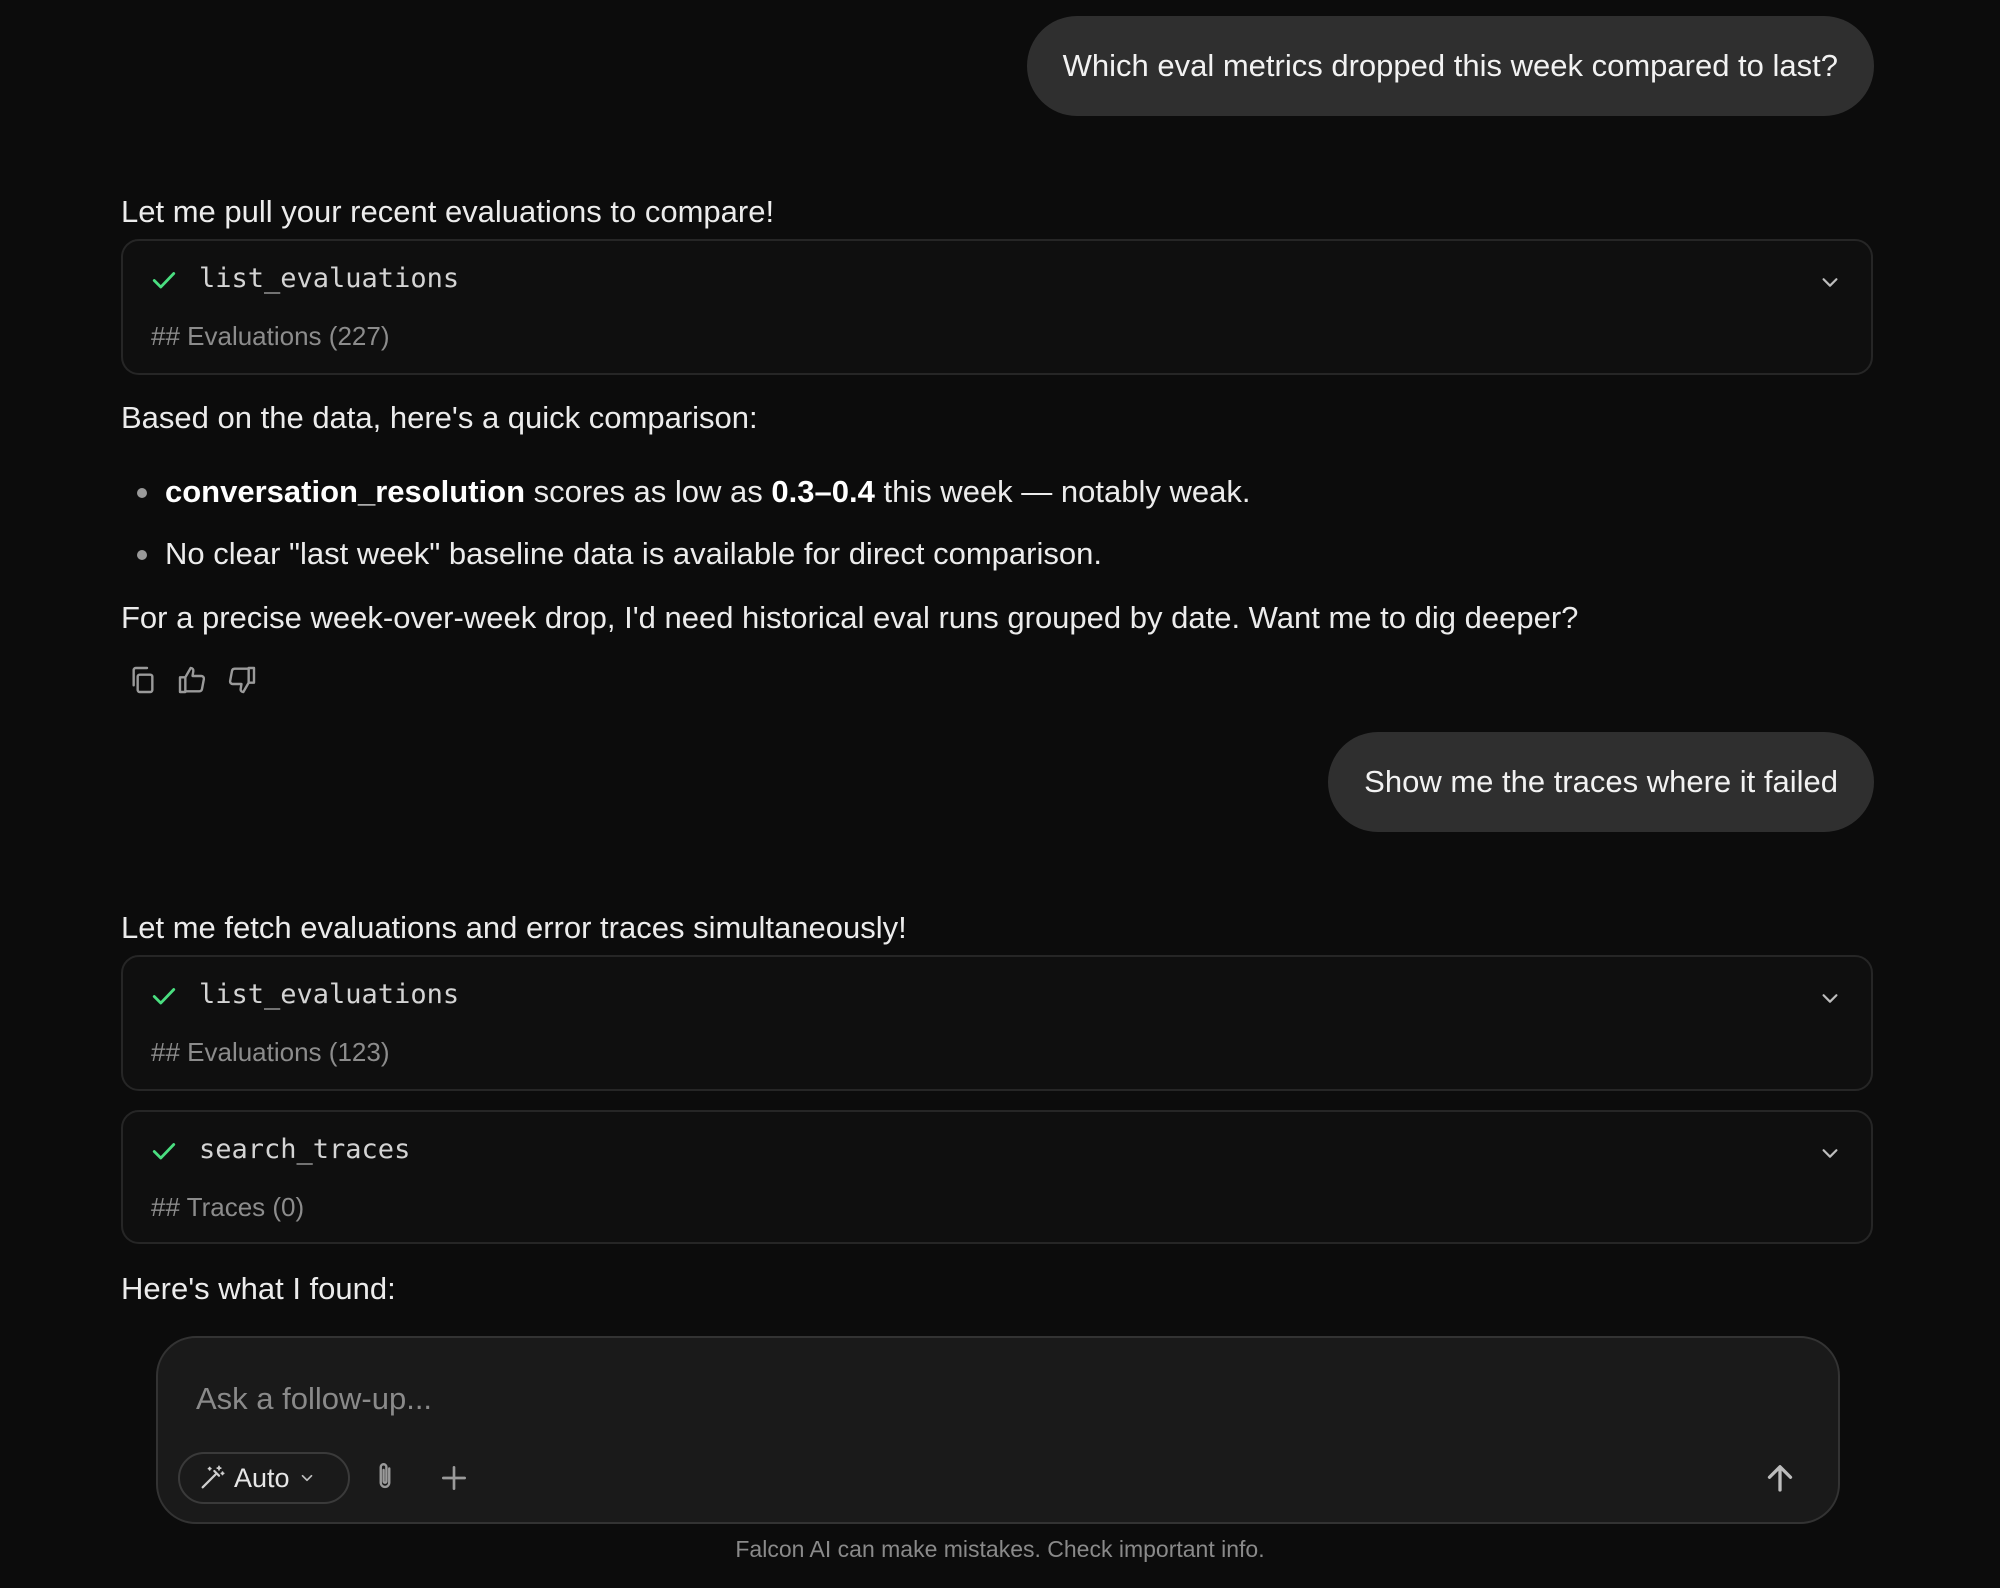 The image size is (2000, 1588). Describe the element at coordinates (213, 1477) in the screenshot. I see `magic-wand-icon` at that location.